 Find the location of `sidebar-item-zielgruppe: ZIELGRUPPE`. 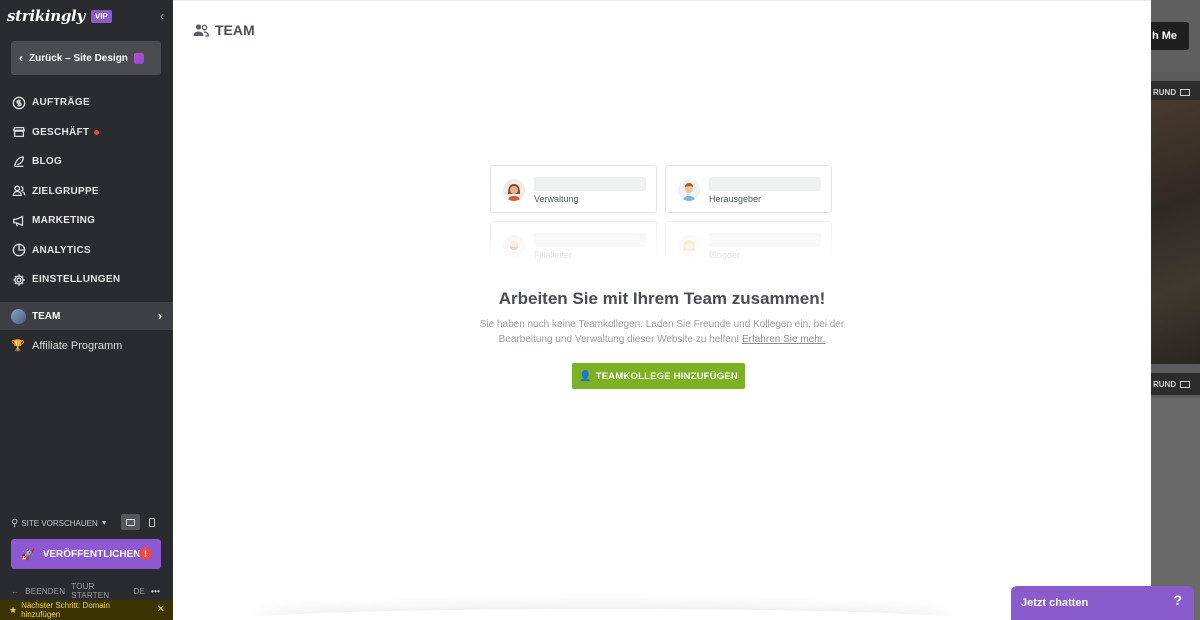

sidebar-item-zielgruppe: ZIELGRUPPE is located at coordinates (86, 192).